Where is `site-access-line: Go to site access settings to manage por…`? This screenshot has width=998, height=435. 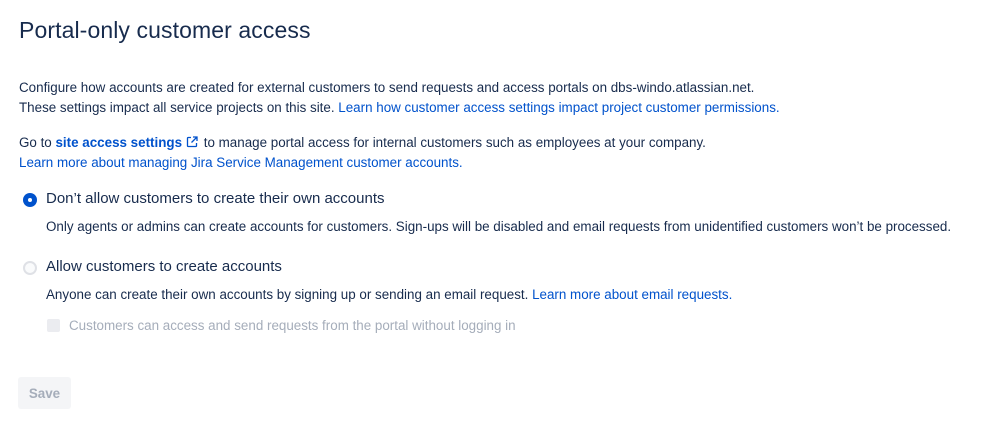 site-access-line: Go to site access settings to manage por… is located at coordinates (362, 143).